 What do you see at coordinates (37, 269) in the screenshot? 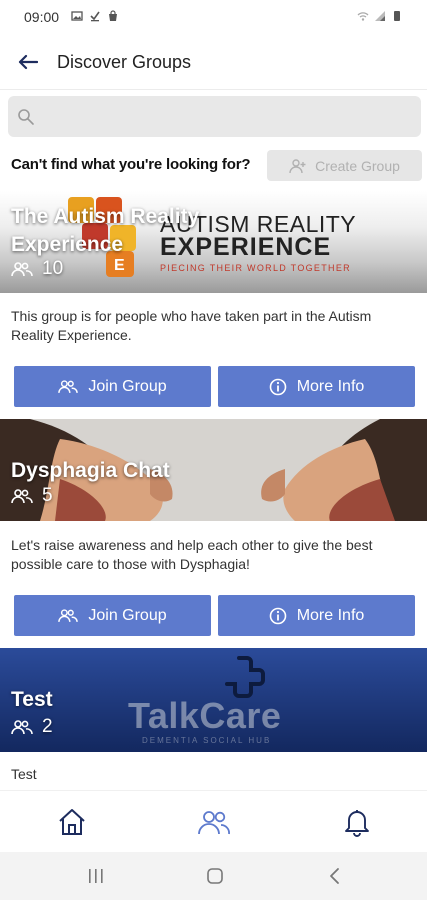
I see `member-count: 10` at bounding box center [37, 269].